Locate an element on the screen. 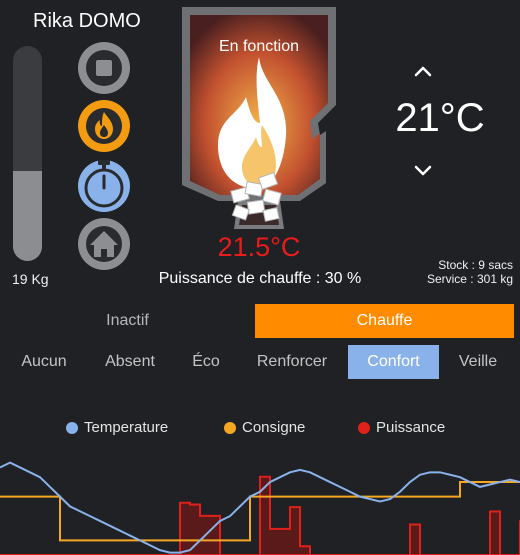  setpoint-temperature: 21°C is located at coordinates (440, 118).